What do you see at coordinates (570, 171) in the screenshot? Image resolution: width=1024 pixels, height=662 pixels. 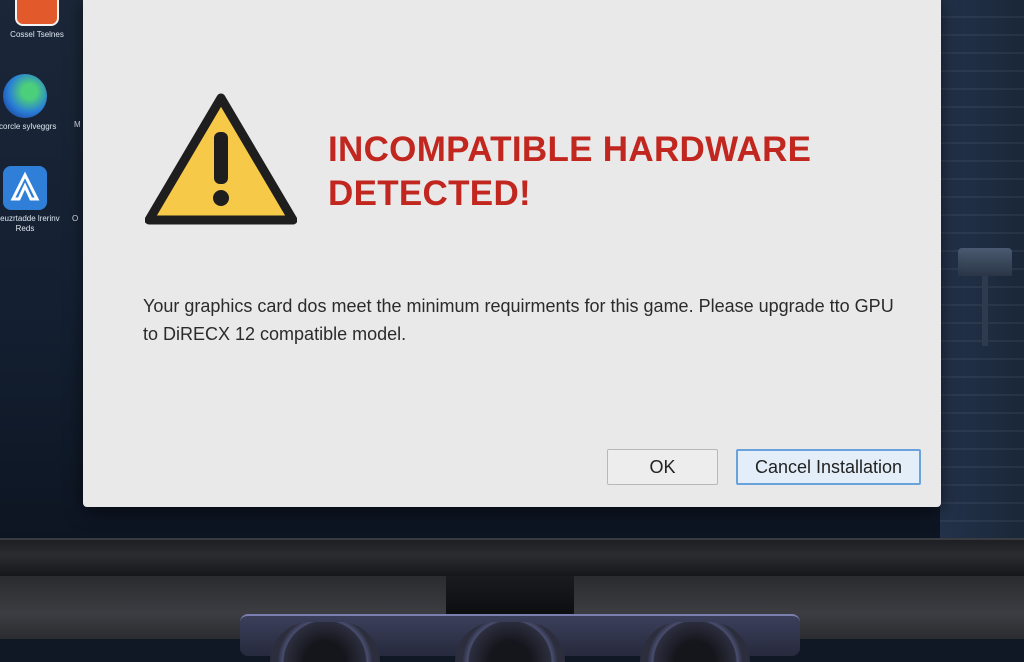 I see `dialog-title: INCOMPATIBLE HARDWARE DETECTED!` at bounding box center [570, 171].